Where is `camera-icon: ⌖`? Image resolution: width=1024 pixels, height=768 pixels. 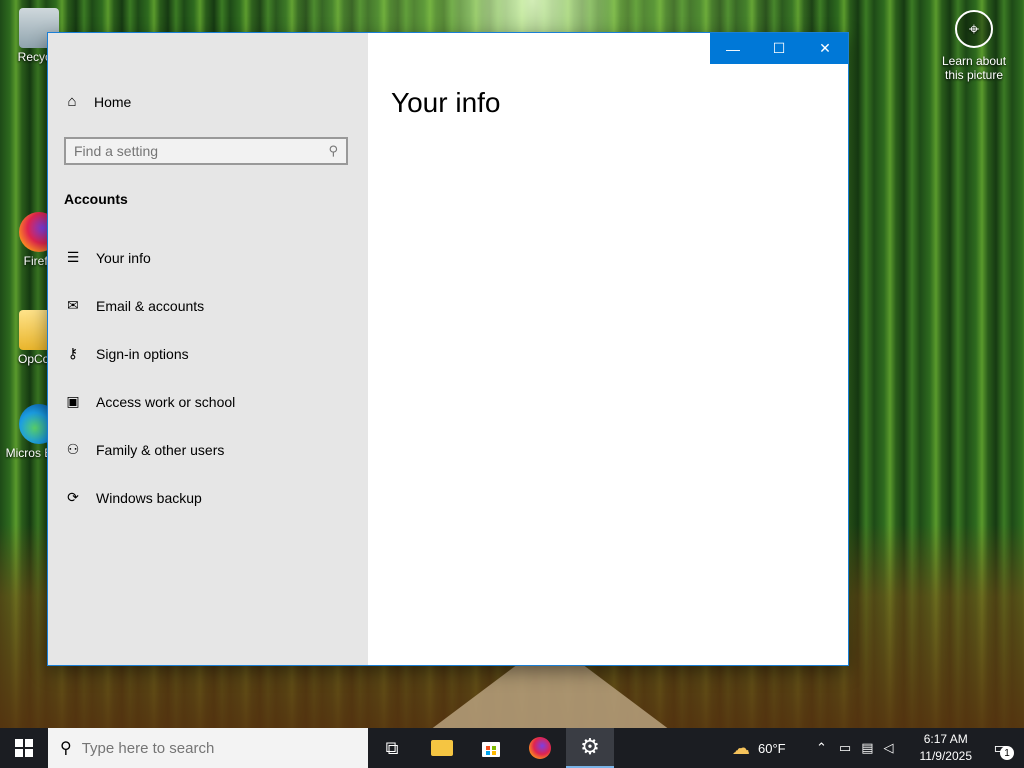
camera-icon: ⌖ is located at coordinates (974, 29).